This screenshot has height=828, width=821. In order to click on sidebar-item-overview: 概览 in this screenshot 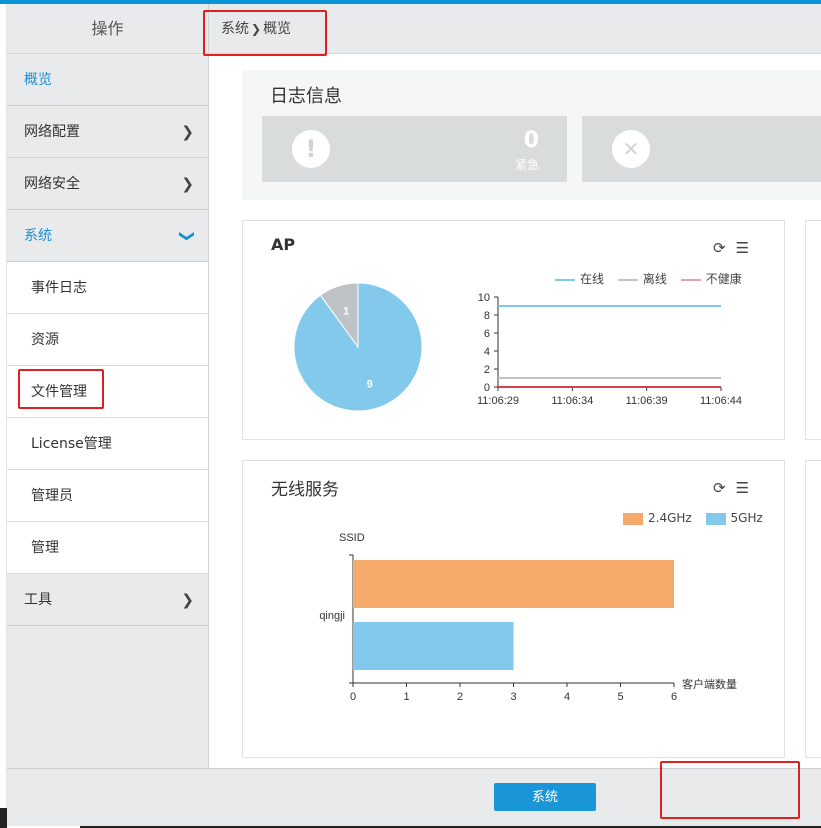, I will do `click(107, 80)`.